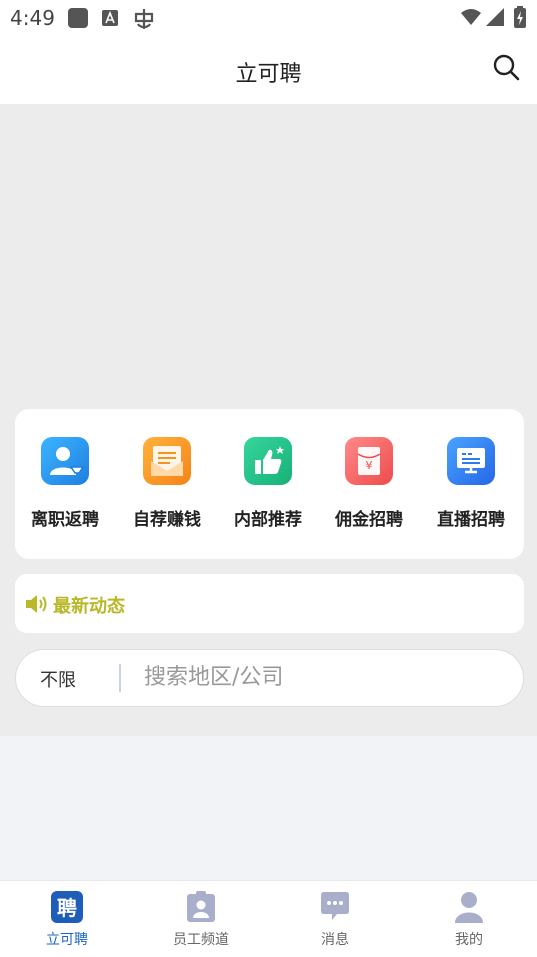  I want to click on feature-label: 直播招聘, so click(471, 520).